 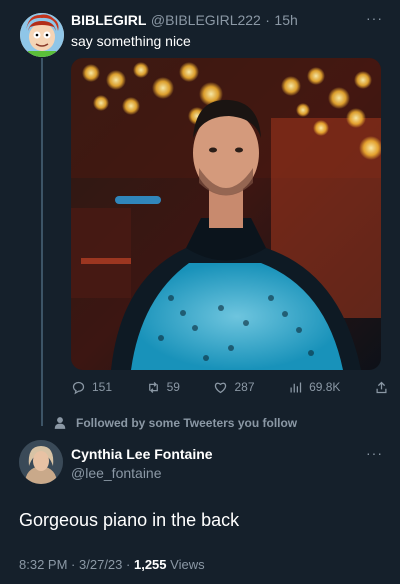 I want to click on retweet-count: 59, so click(x=173, y=387).